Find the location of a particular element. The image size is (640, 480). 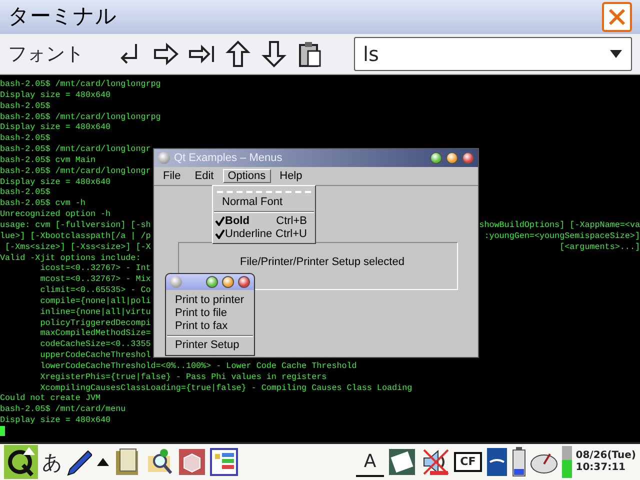

window-title: Qt Examples – Menus is located at coordinates (228, 158).